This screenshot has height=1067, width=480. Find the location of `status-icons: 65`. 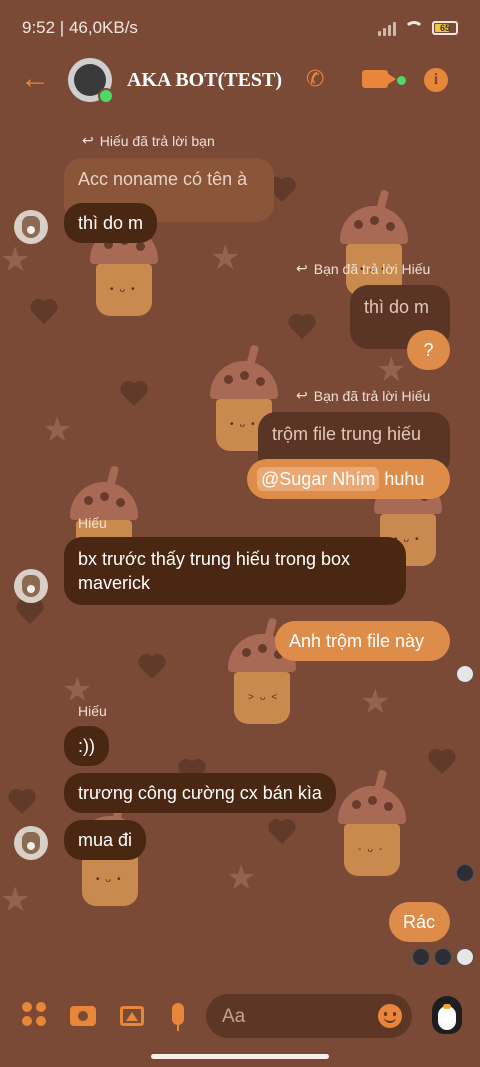

status-icons: 65 is located at coordinates (418, 28).